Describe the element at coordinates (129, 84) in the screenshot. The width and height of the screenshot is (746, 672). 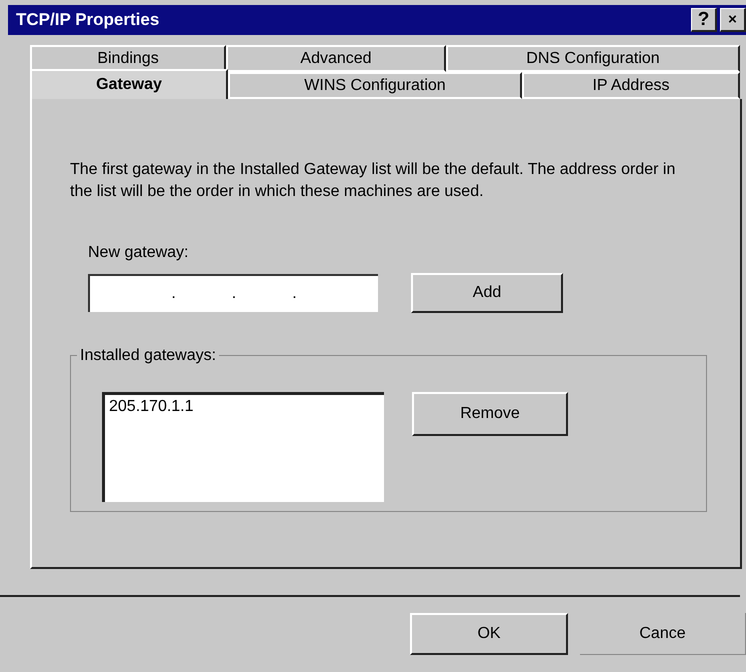
I see `tab: Gateway` at that location.